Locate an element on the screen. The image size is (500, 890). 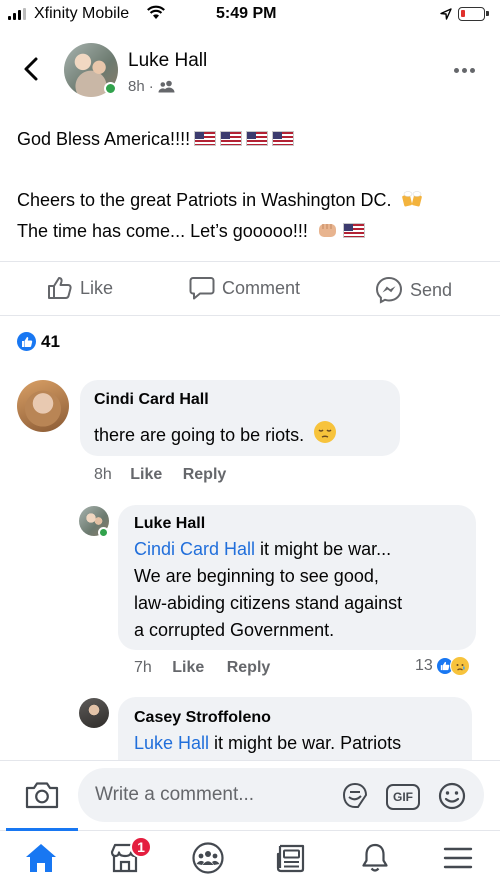
emoji-button is located at coordinates (452, 798).